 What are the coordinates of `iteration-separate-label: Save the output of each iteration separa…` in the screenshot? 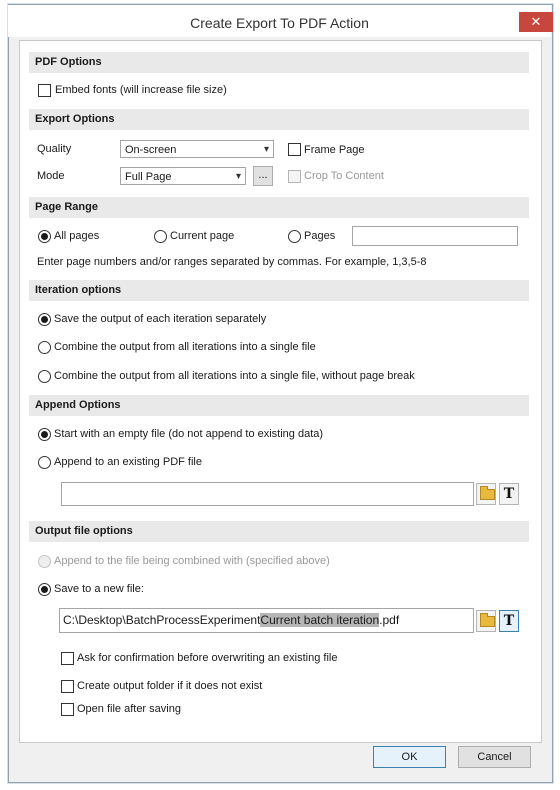 It's located at (160, 319).